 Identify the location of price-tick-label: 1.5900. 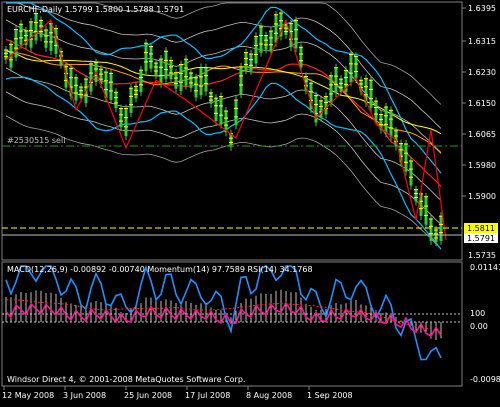
(482, 196).